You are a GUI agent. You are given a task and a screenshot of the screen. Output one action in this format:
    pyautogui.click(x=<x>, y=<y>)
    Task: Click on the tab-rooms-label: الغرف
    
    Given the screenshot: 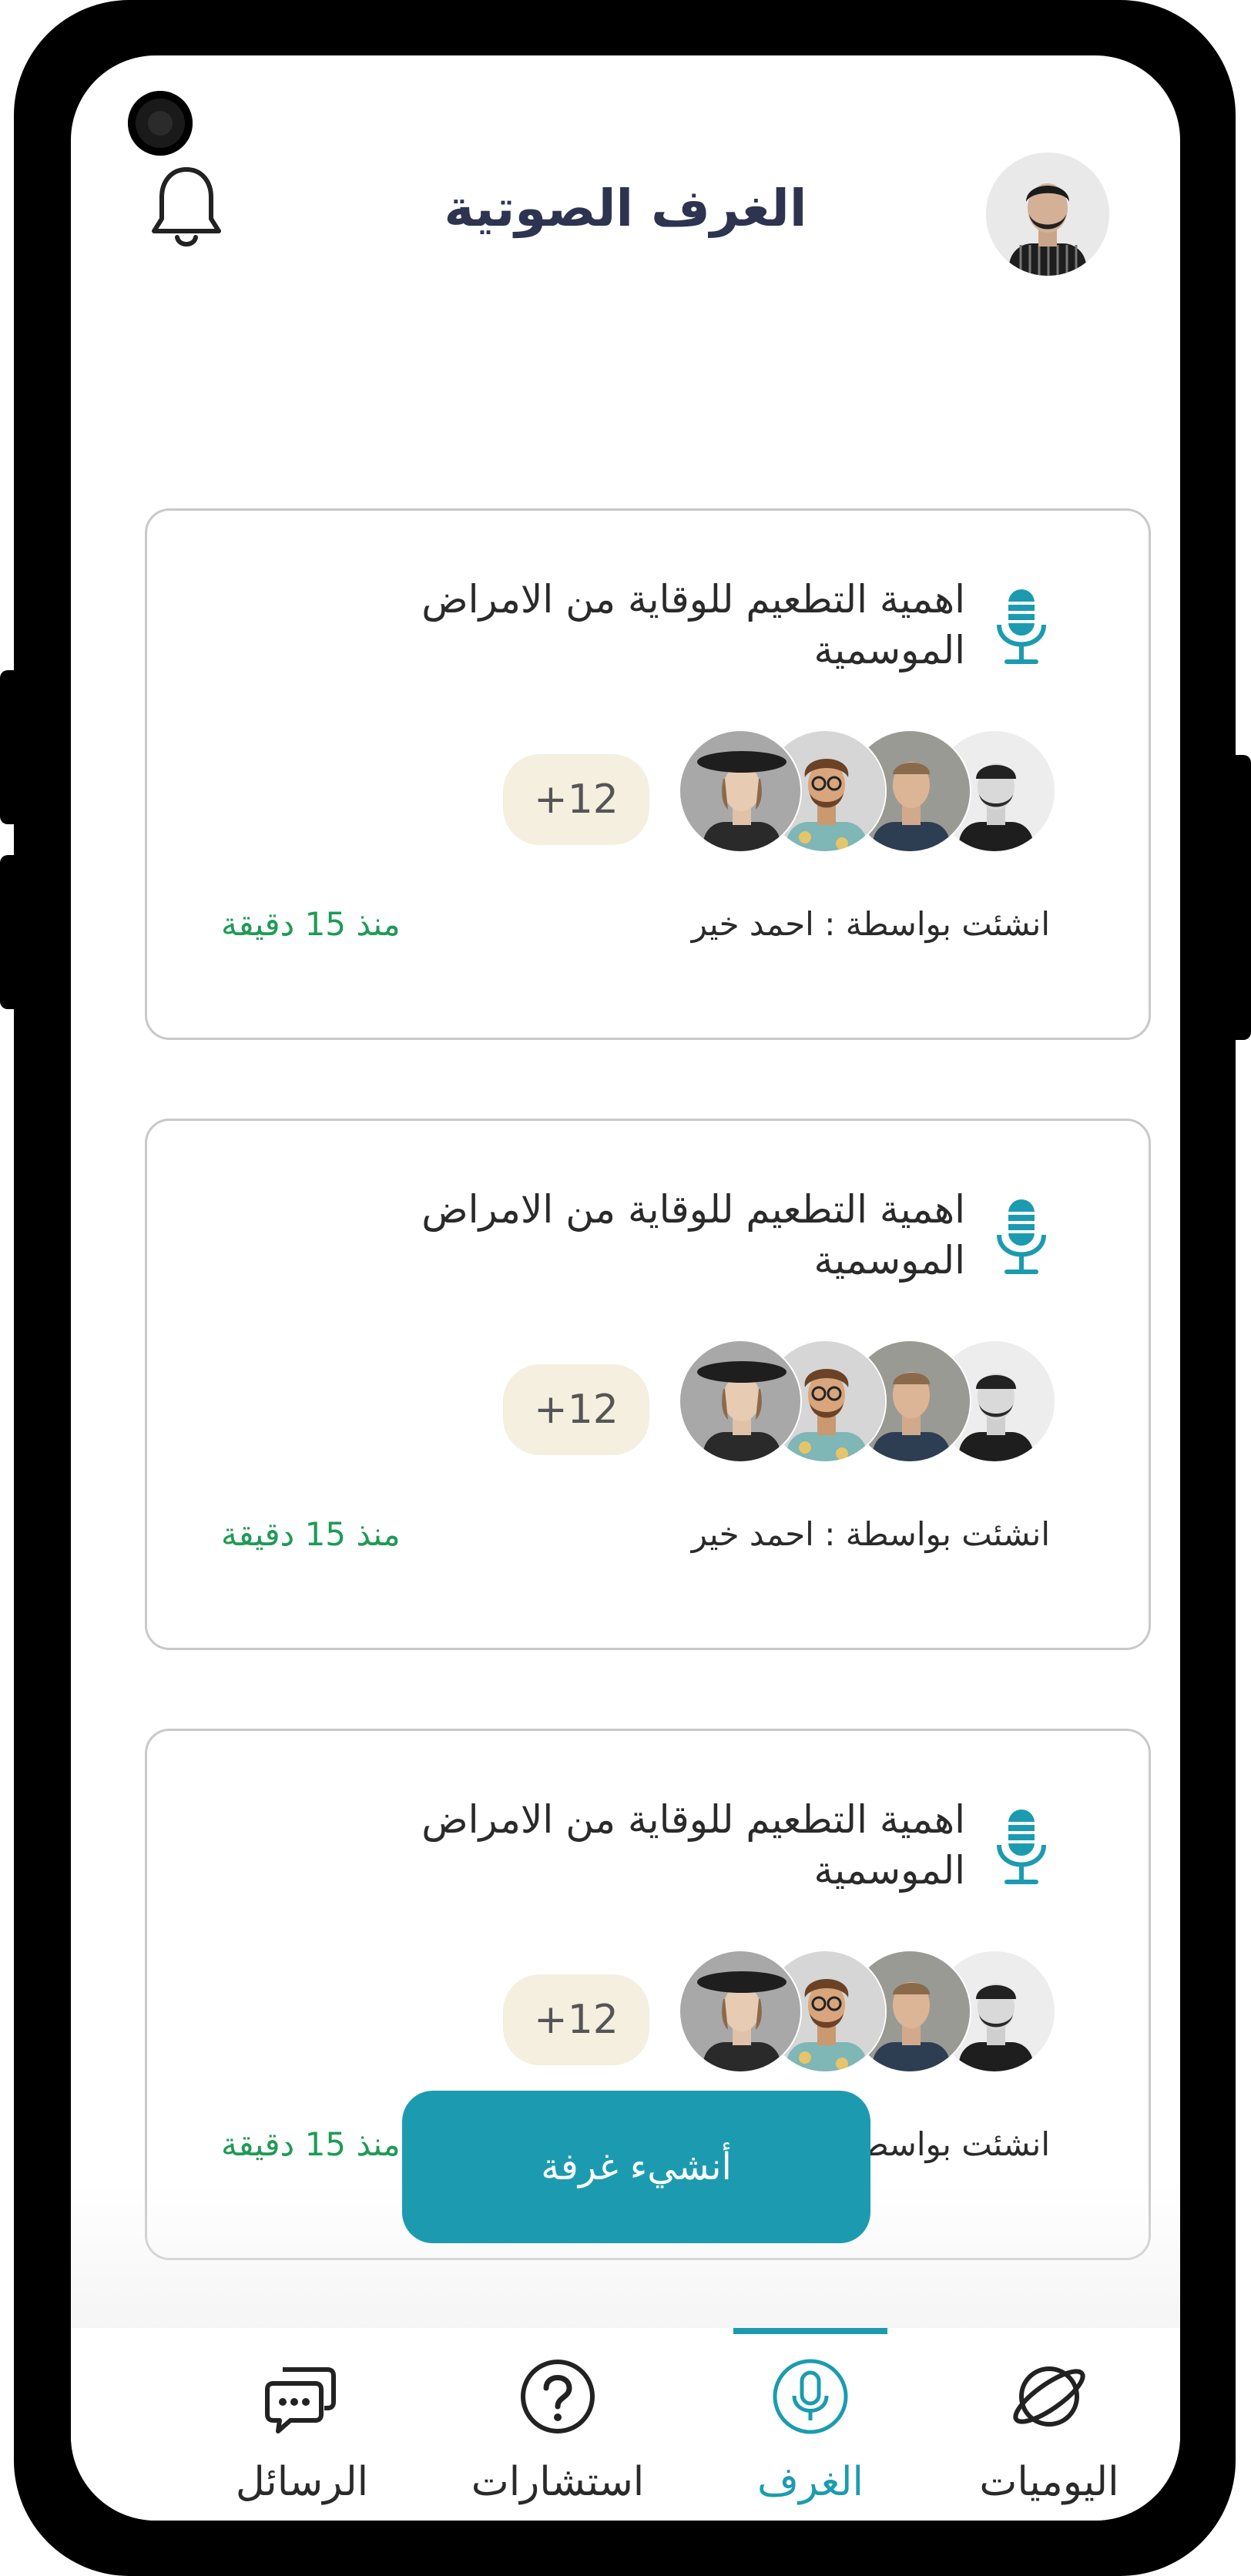 What is the action you would take?
    pyautogui.click(x=810, y=2482)
    